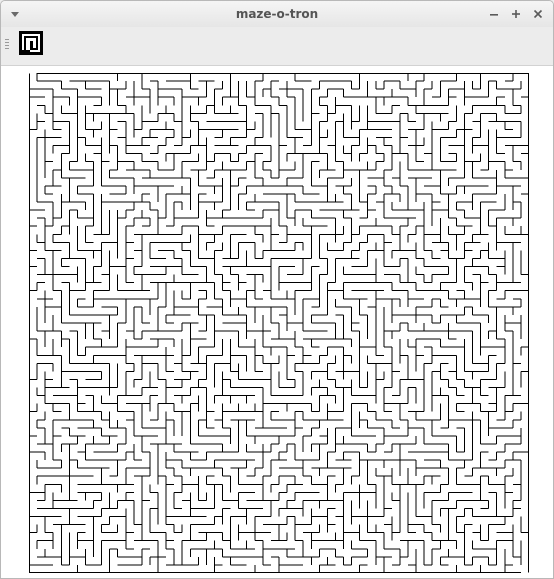  I want to click on maximize-icon, so click(516, 14).